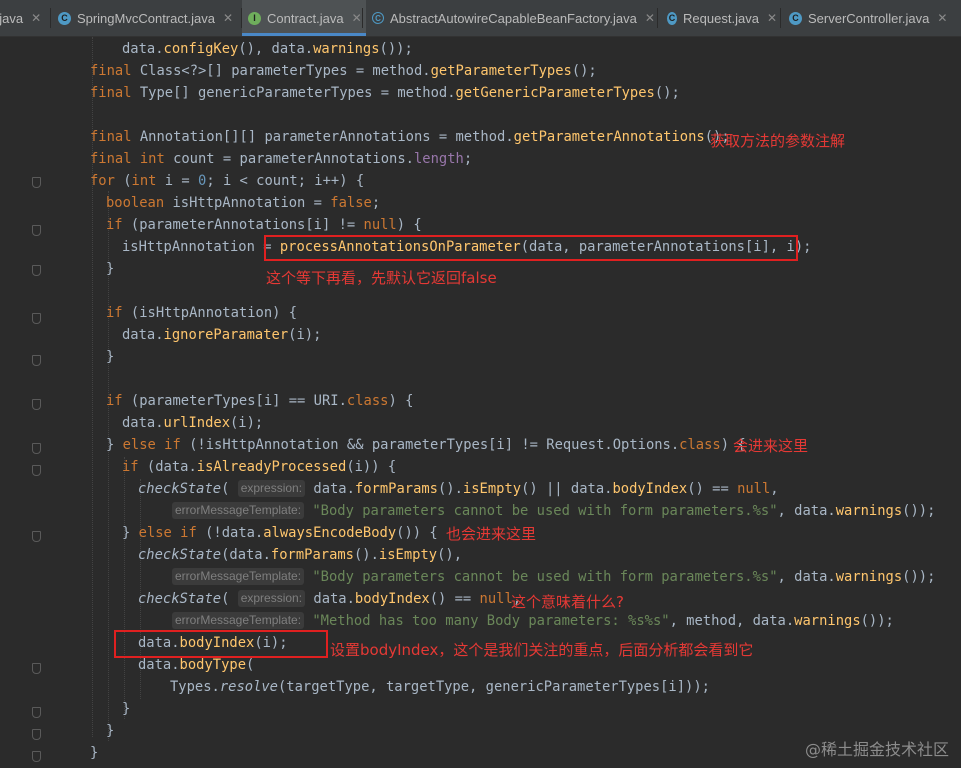 The height and width of the screenshot is (768, 961). Describe the element at coordinates (491, 534) in the screenshot. I see `annotation-also-enter: 也会进来这里` at that location.